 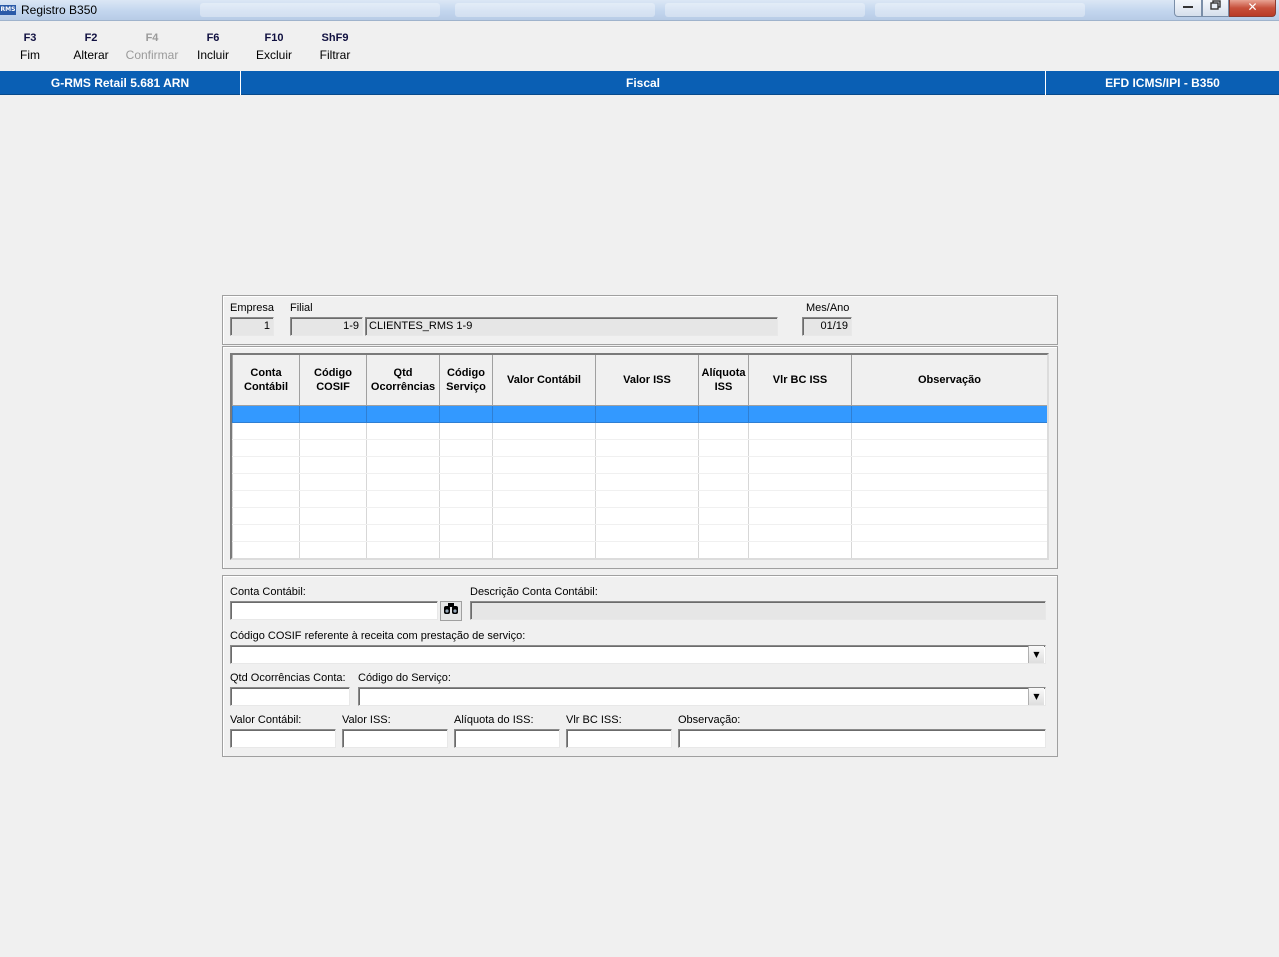 I want to click on filtrar-button: ShF9 Filtrar, so click(x=335, y=47).